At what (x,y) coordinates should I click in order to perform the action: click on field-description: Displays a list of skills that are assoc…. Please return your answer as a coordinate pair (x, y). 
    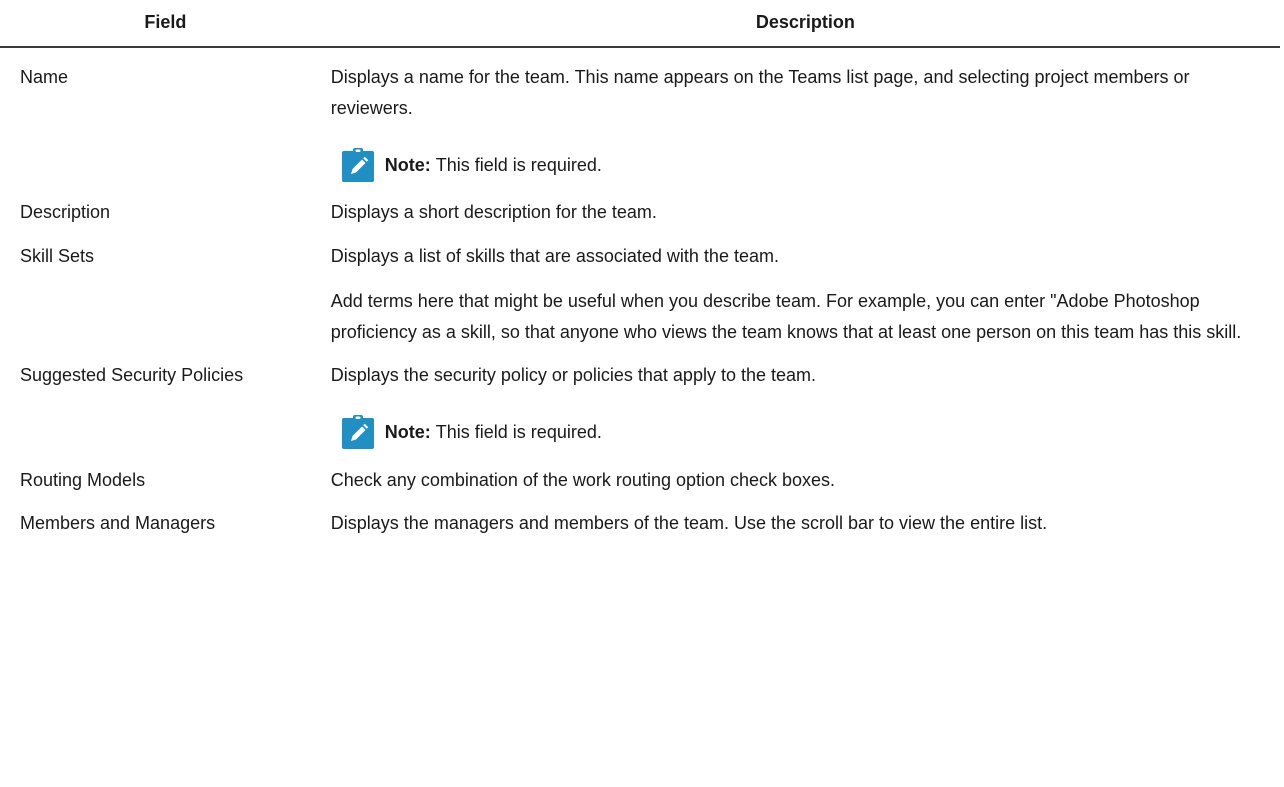
    Looking at the image, I should click on (805, 288).